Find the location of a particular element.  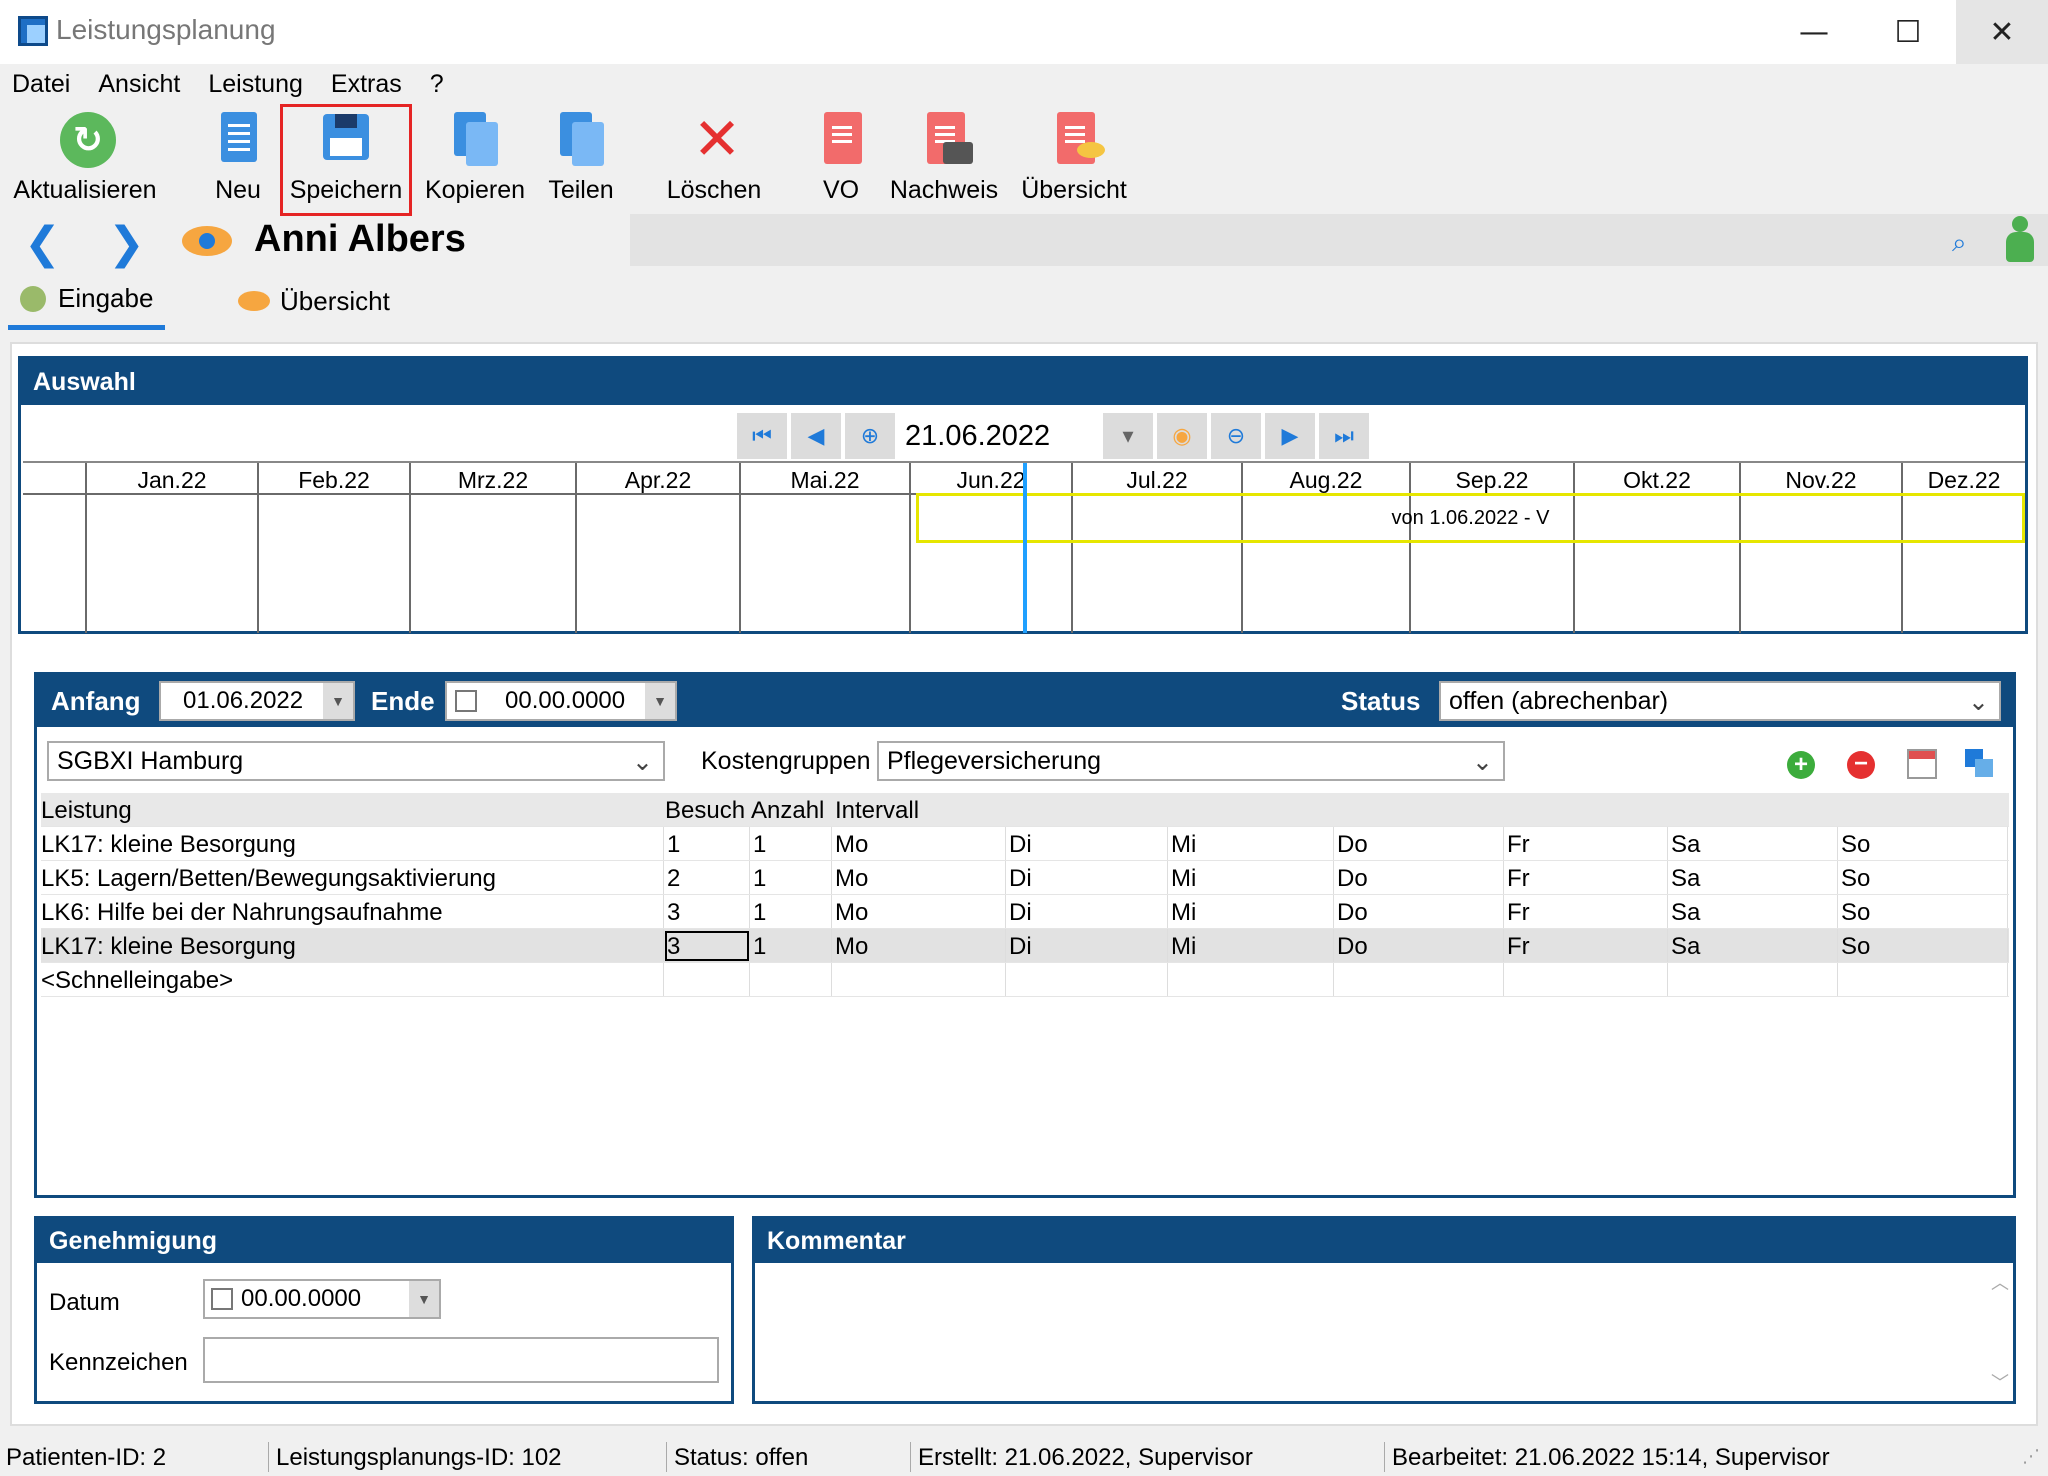

nachweis-button: Nachweis is located at coordinates (944, 157).